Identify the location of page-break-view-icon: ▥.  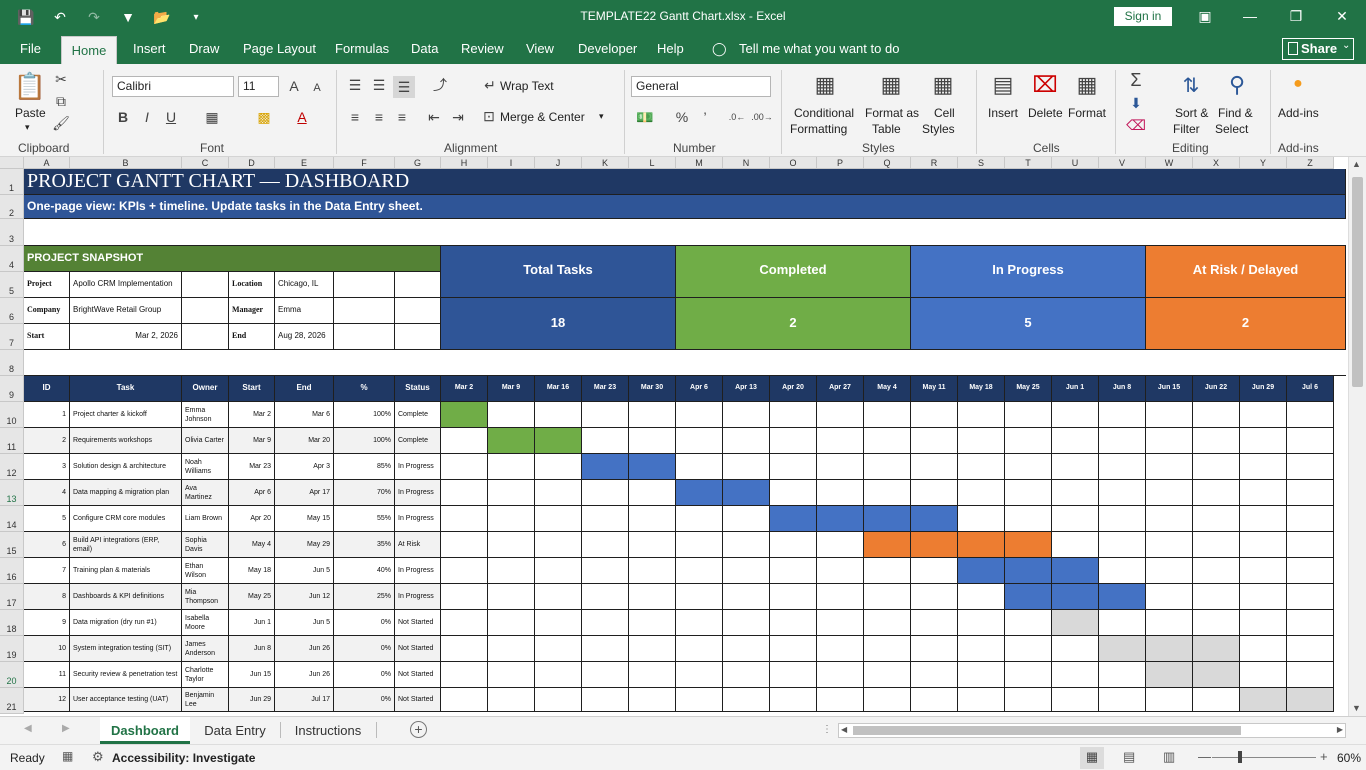
(1169, 757).